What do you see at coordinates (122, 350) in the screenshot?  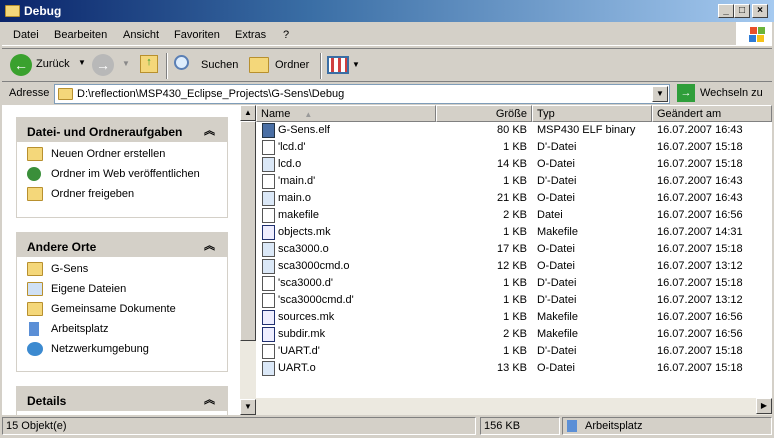 I see `place-network: Netzwerkumgebung` at bounding box center [122, 350].